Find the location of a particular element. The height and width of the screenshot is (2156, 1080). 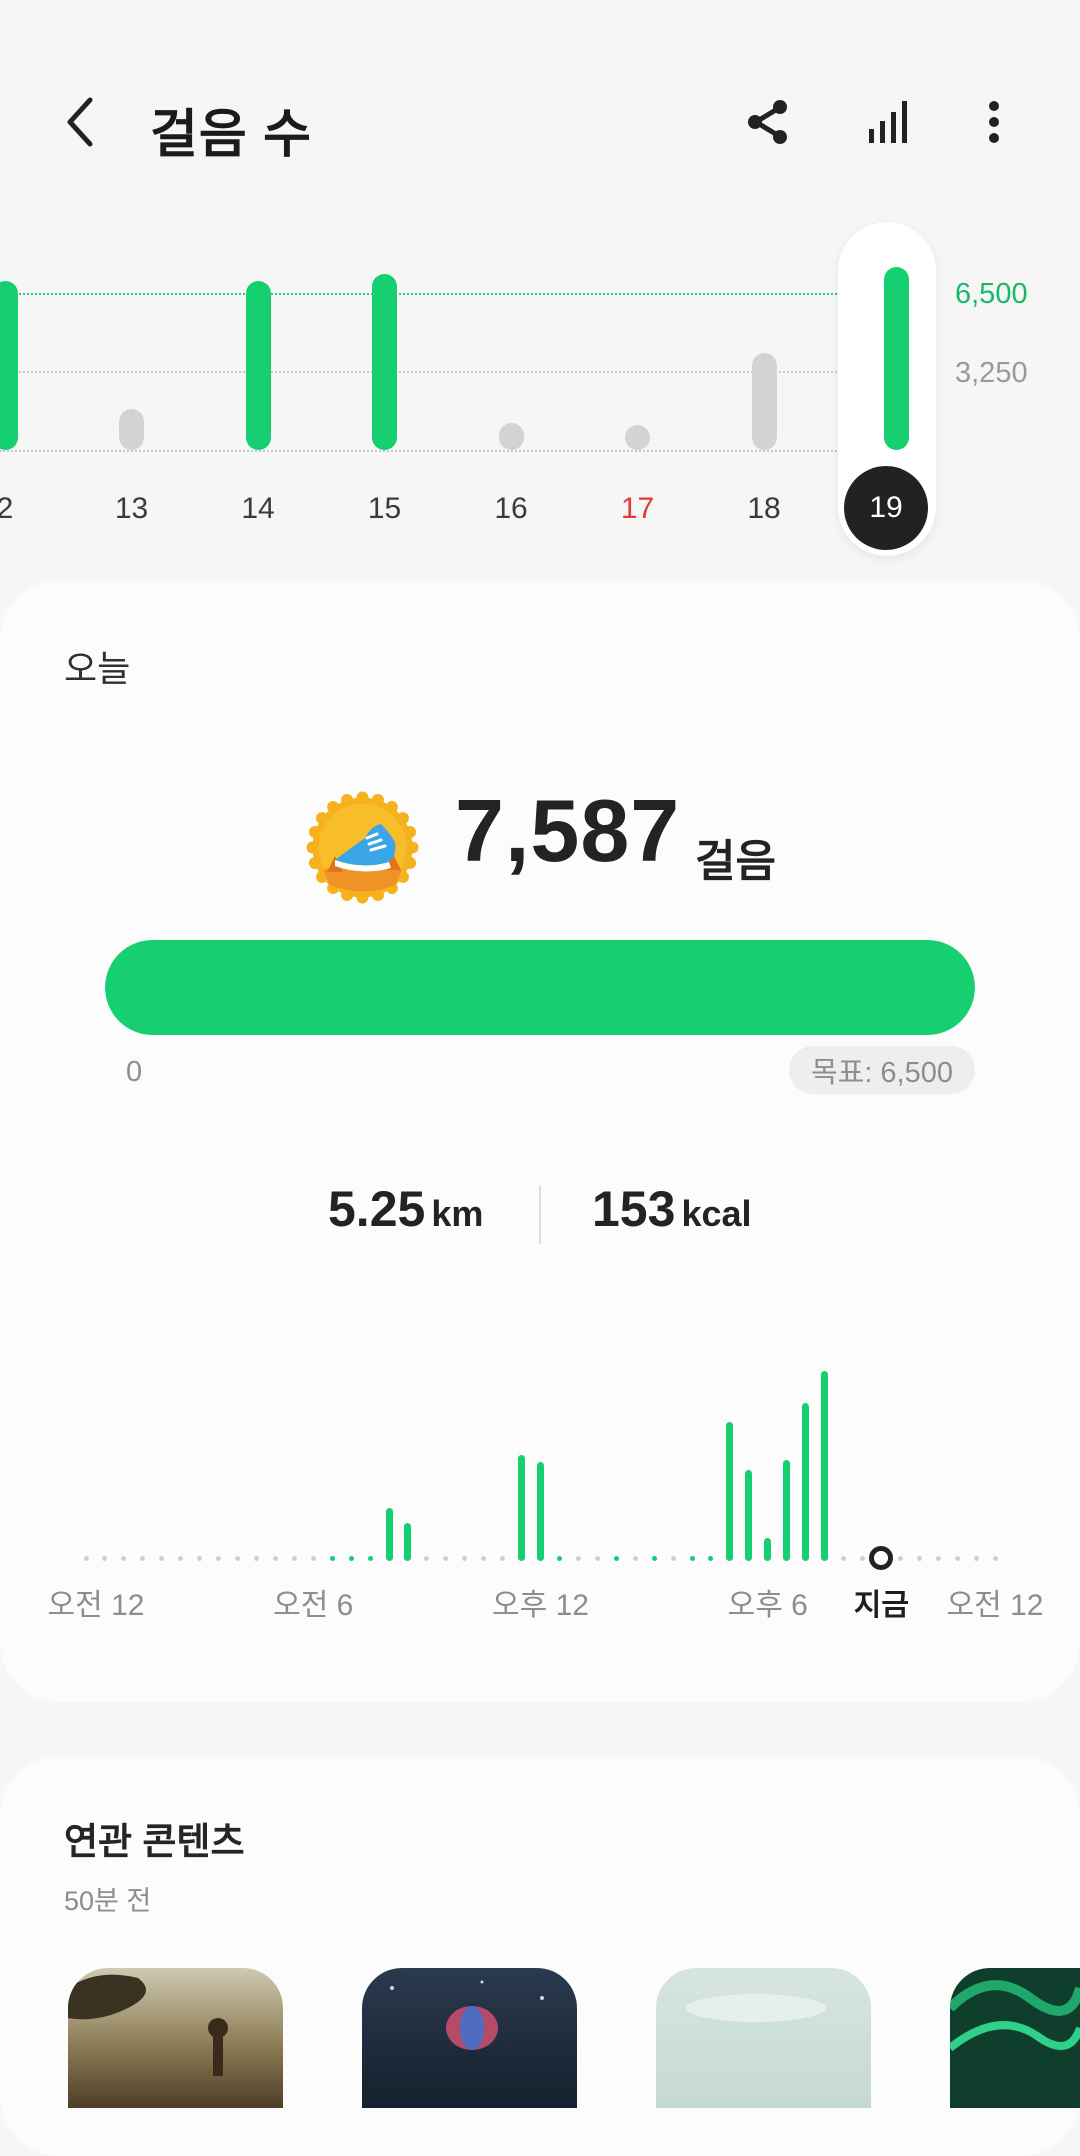

goal-gridline is located at coordinates (420, 294).